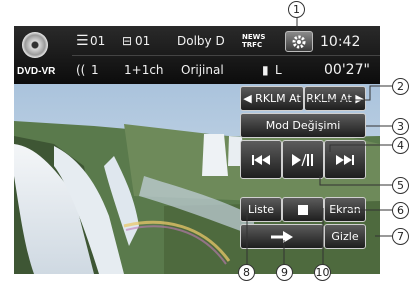 Image resolution: width=418 pixels, height=291 pixels. What do you see at coordinates (322, 272) in the screenshot?
I see `callout-10: 10` at bounding box center [322, 272].